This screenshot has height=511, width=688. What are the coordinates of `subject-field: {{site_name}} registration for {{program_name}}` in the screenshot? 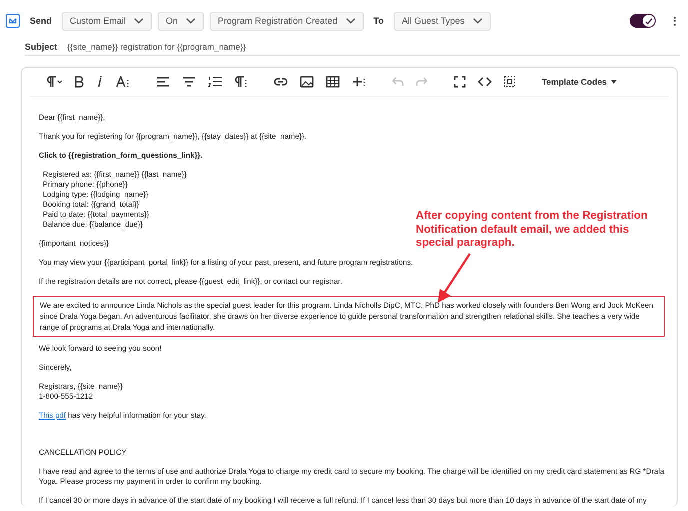 It's located at (157, 47).